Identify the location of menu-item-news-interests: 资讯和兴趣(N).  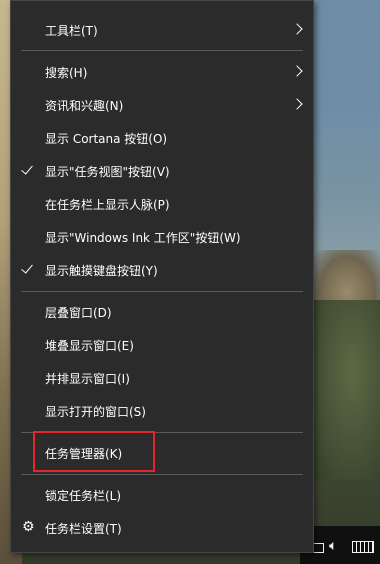
(162, 105).